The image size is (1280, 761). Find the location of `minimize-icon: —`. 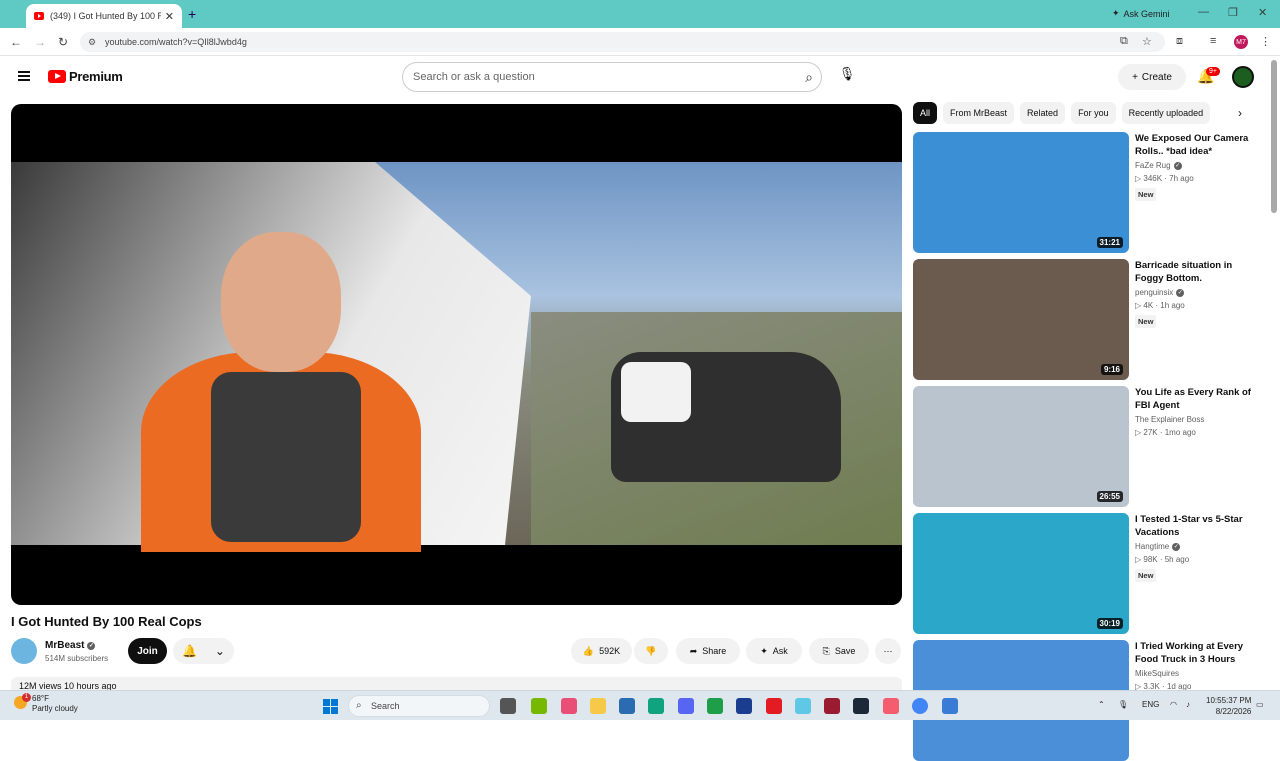

minimize-icon: — is located at coordinates (1203, 12).